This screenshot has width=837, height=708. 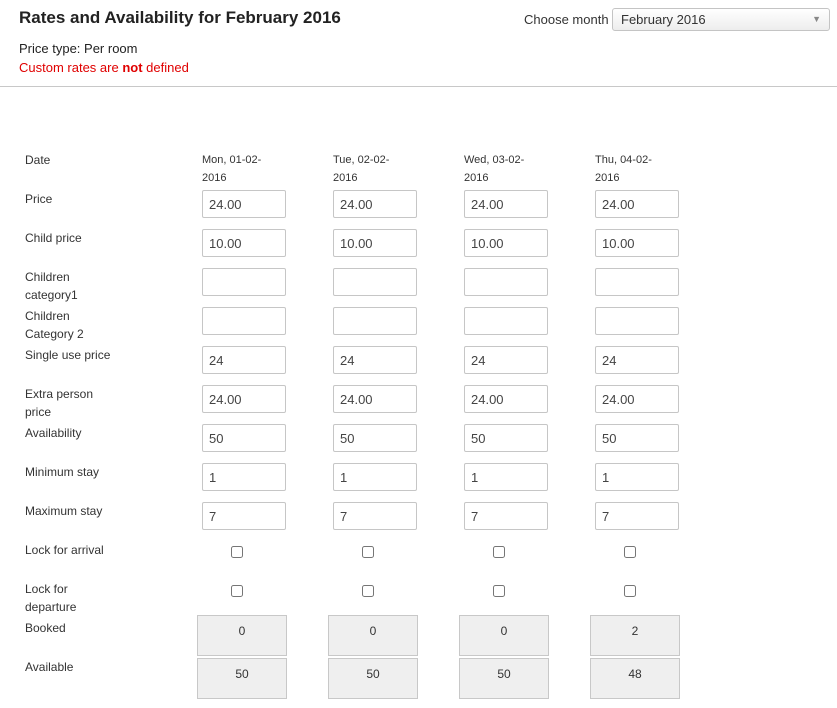 I want to click on row-label-lock-for-arrival-text: Lock for arrival, so click(x=64, y=550).